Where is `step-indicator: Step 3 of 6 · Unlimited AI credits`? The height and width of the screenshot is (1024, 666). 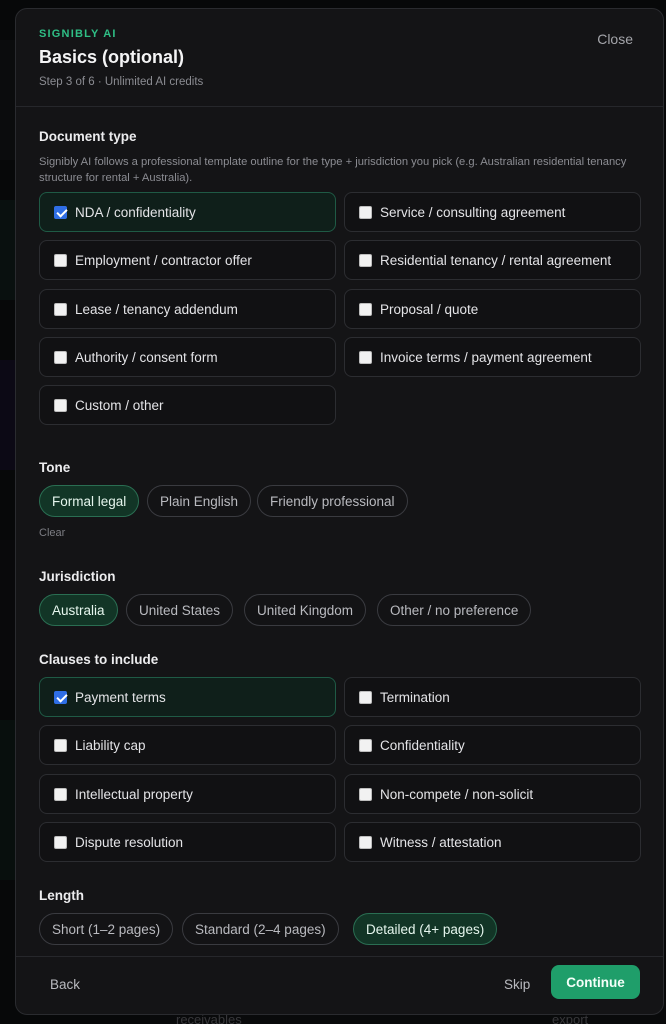 step-indicator: Step 3 of 6 · Unlimited AI credits is located at coordinates (121, 82).